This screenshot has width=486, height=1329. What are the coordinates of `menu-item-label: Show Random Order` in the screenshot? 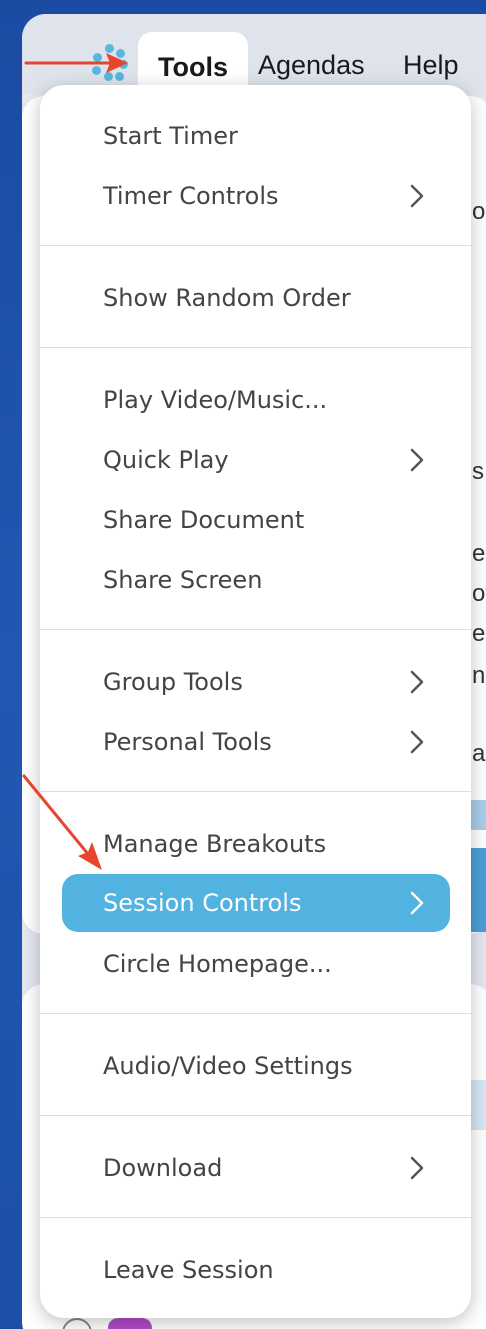 It's located at (227, 298).